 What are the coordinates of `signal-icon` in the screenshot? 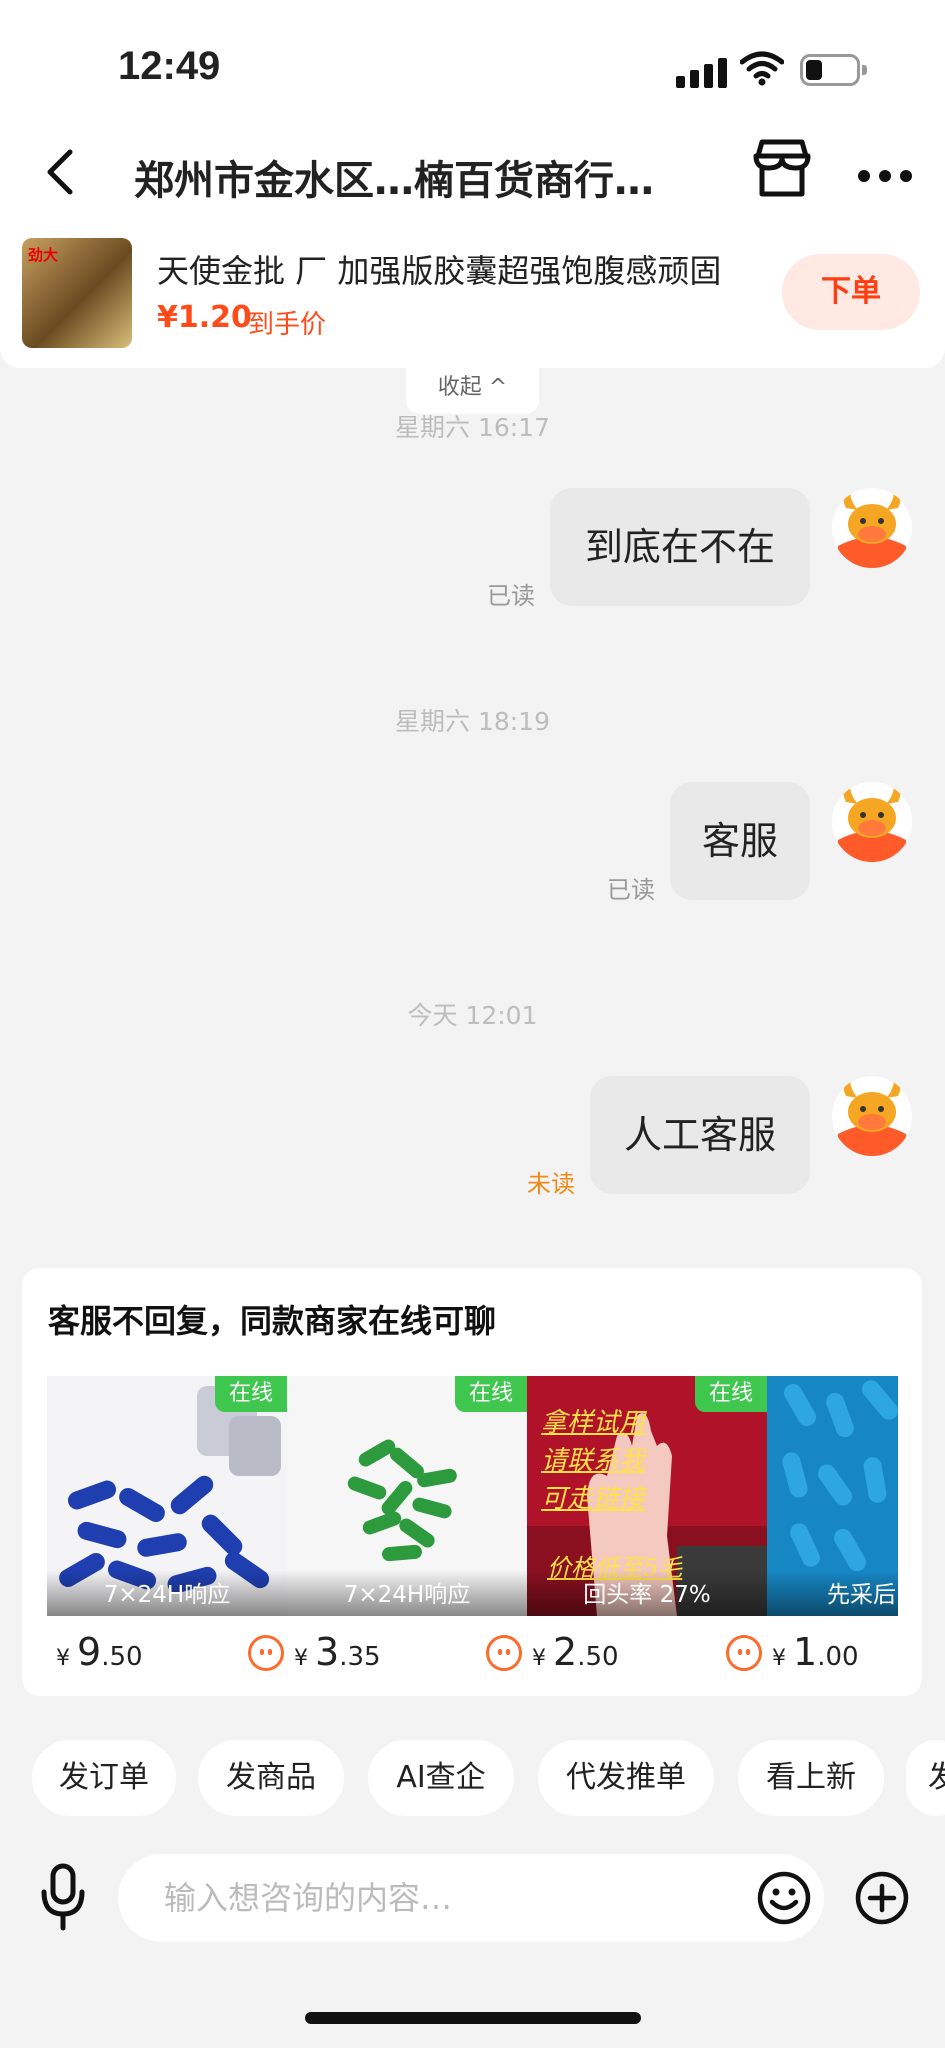 It's located at (702, 72).